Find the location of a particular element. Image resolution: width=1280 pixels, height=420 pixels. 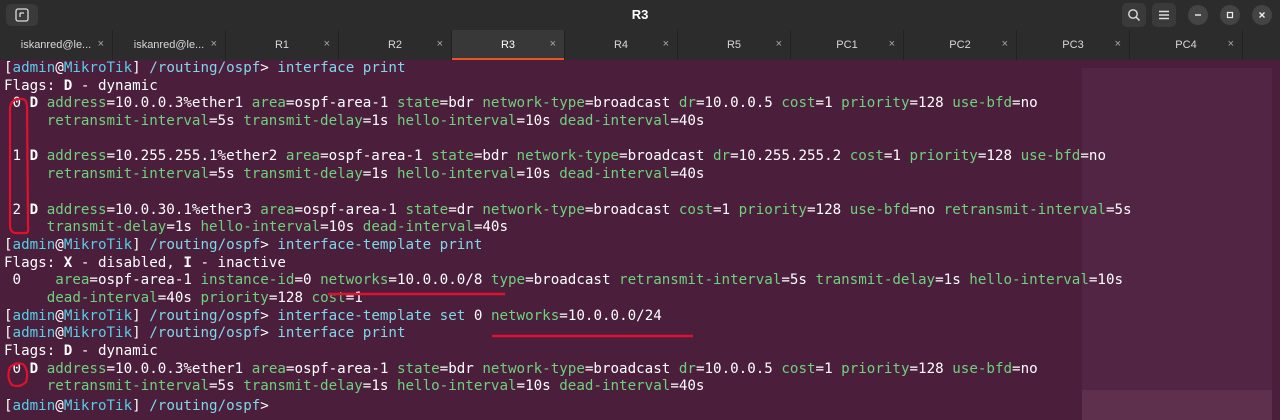

terminal-segment: =10.0.0.5 is located at coordinates (738, 103).